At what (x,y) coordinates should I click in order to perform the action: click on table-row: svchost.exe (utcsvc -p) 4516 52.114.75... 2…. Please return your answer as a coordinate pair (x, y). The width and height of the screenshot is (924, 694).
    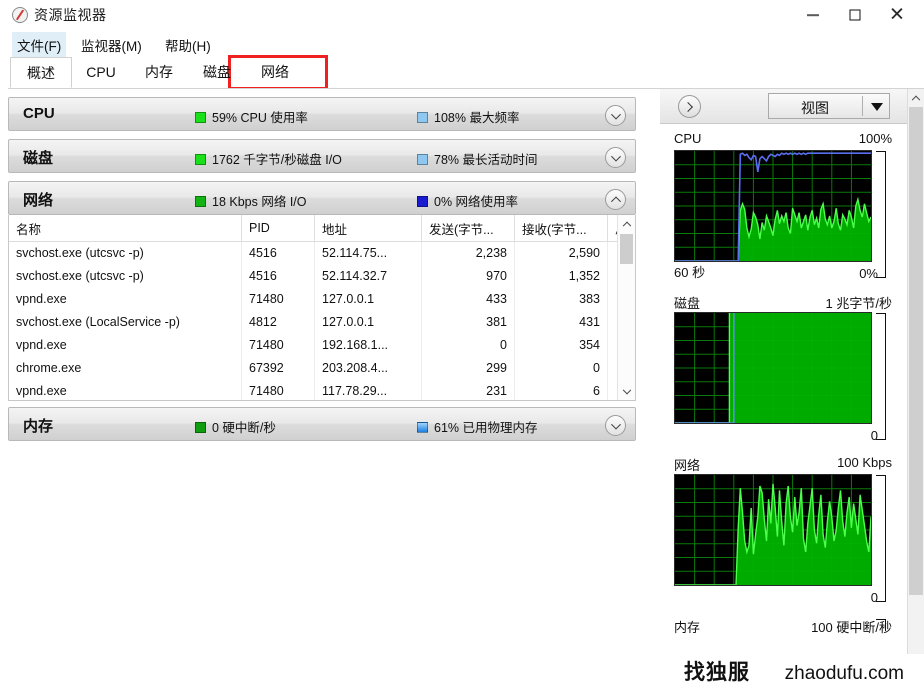
    Looking at the image, I should click on (322, 252).